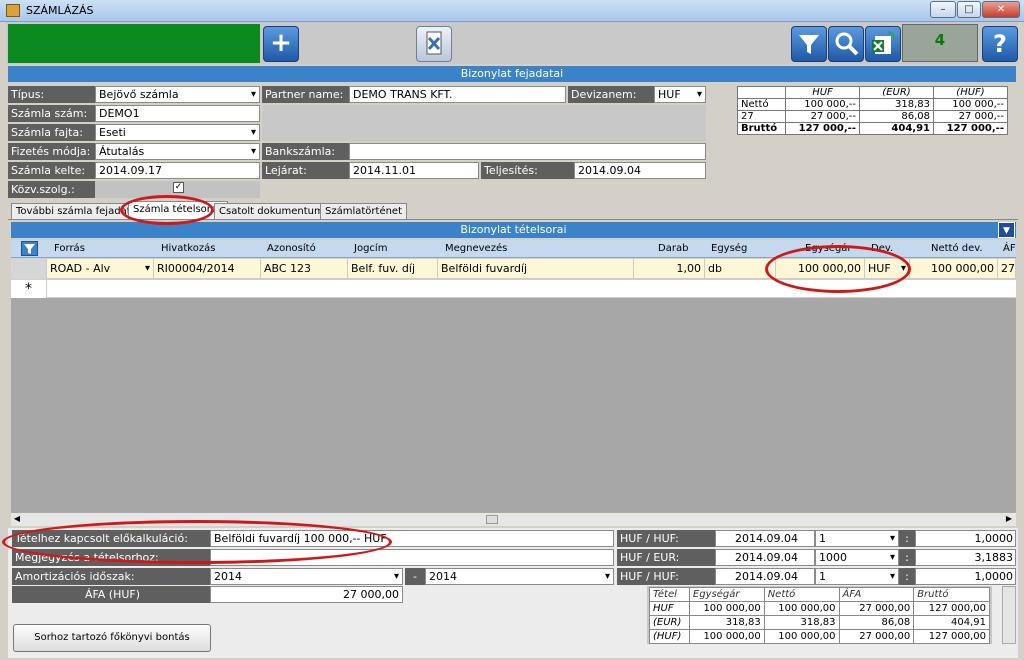 Image resolution: width=1024 pixels, height=660 pixels. What do you see at coordinates (100, 269) in the screenshot?
I see `cell-forras: ROAD - Alv` at bounding box center [100, 269].